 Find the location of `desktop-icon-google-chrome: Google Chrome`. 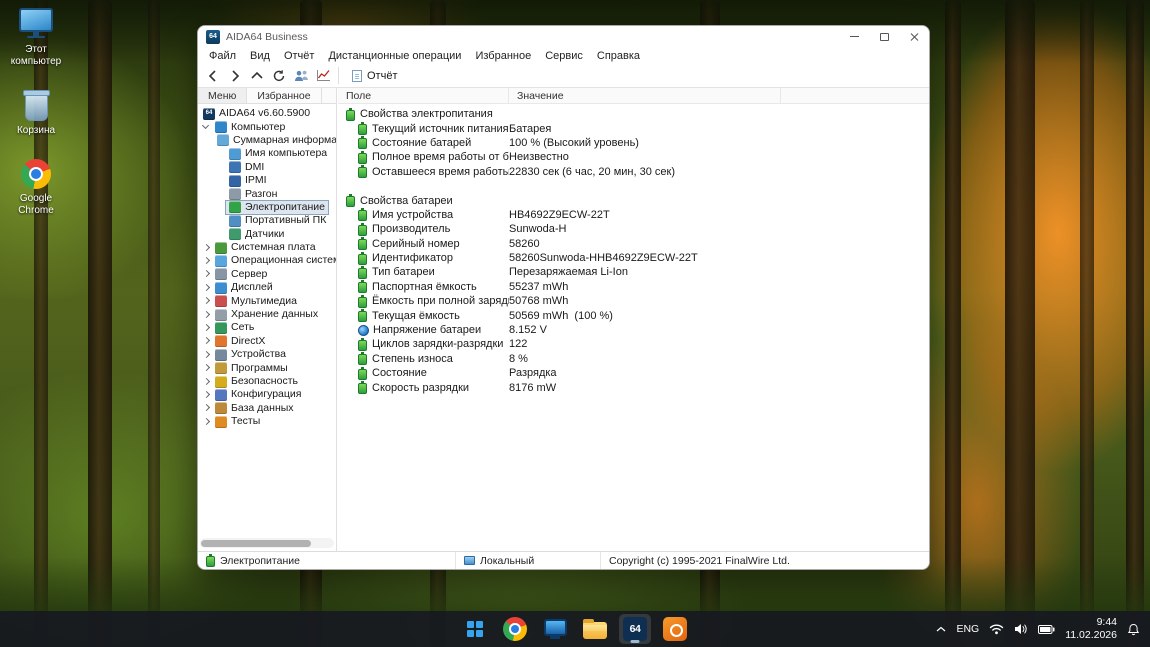

desktop-icon-google-chrome: Google Chrome is located at coordinates (36, 188).